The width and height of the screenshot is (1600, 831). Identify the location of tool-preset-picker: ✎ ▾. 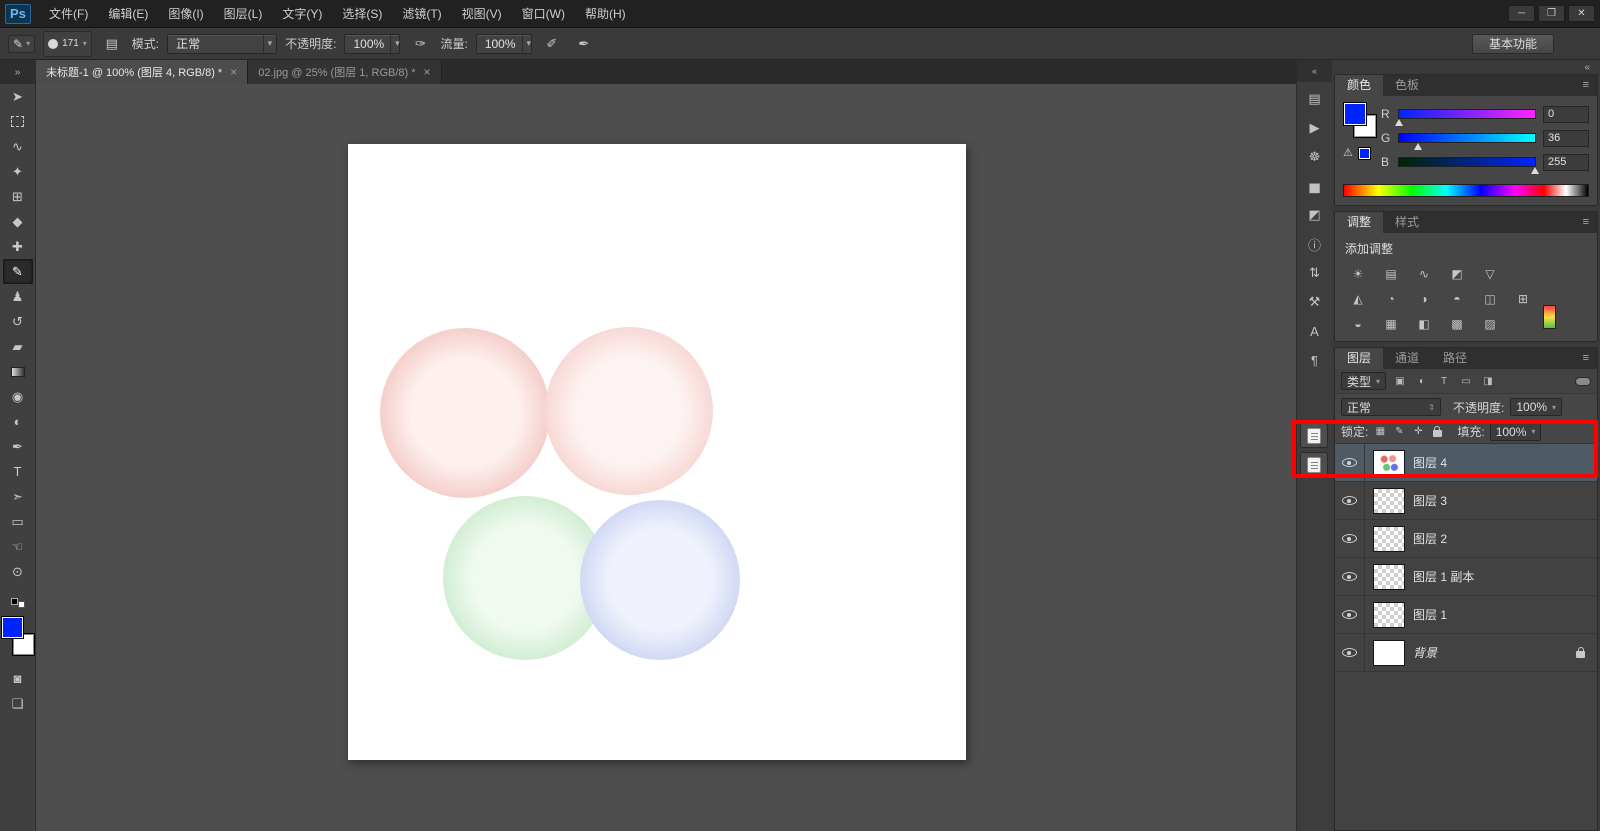
(22, 43).